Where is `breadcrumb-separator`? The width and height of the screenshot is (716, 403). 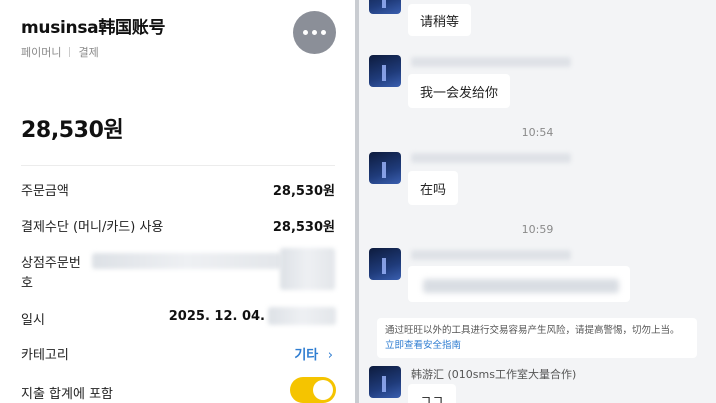
breadcrumb-separator is located at coordinates (70, 52).